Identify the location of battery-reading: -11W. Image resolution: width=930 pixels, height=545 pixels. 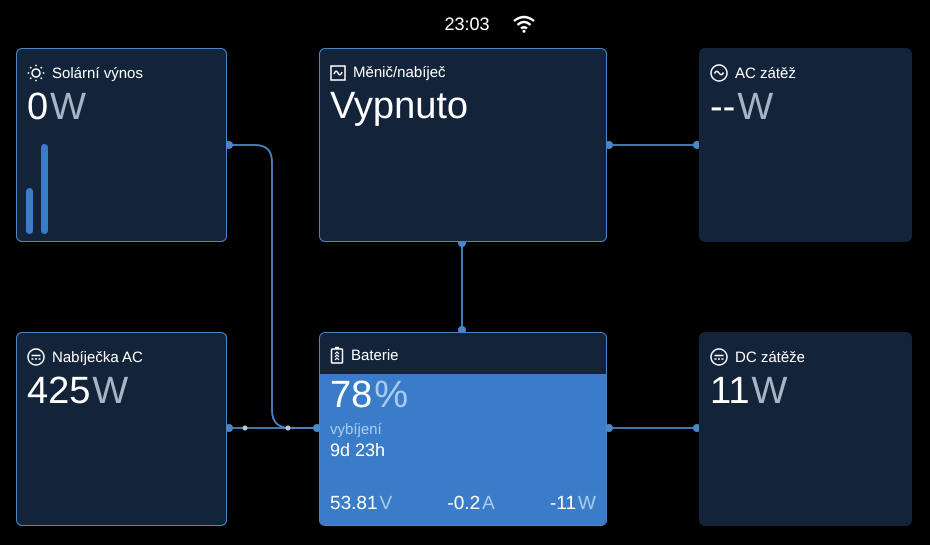
(573, 504).